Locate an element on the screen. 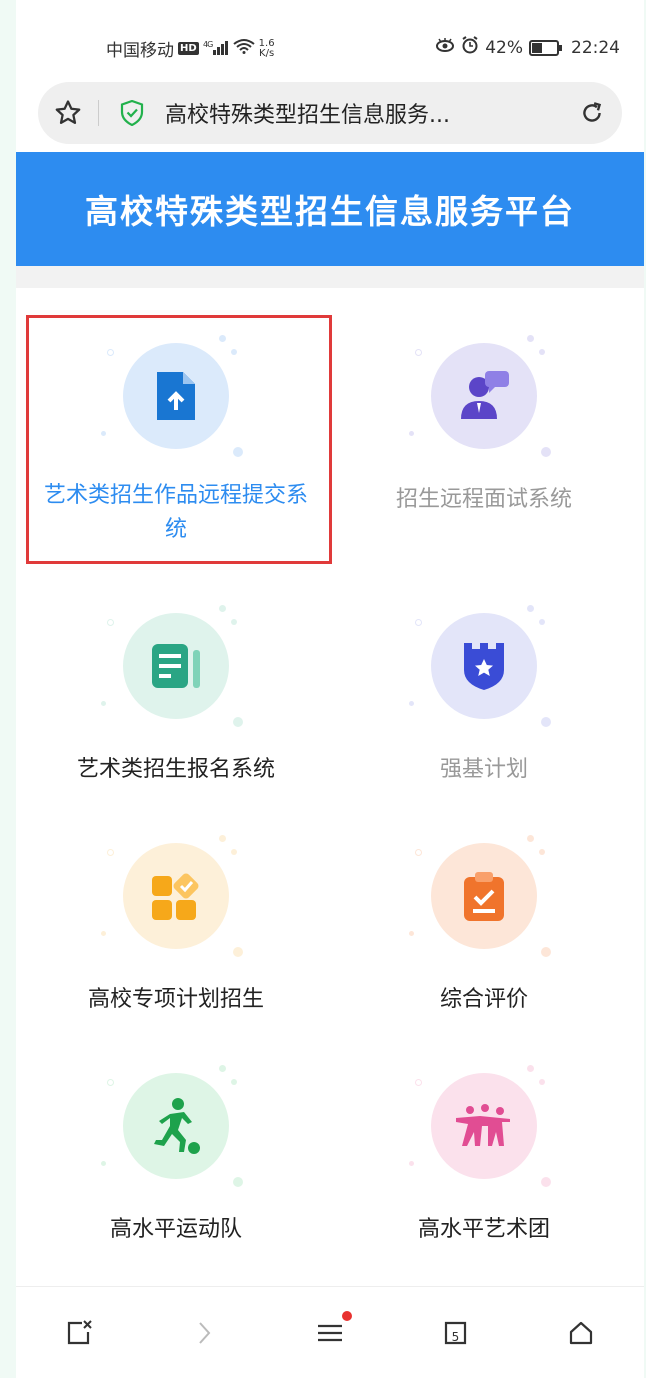 The image size is (646, 1378). service-tile: 艺术类招生报名系统 is located at coordinates (176, 710).